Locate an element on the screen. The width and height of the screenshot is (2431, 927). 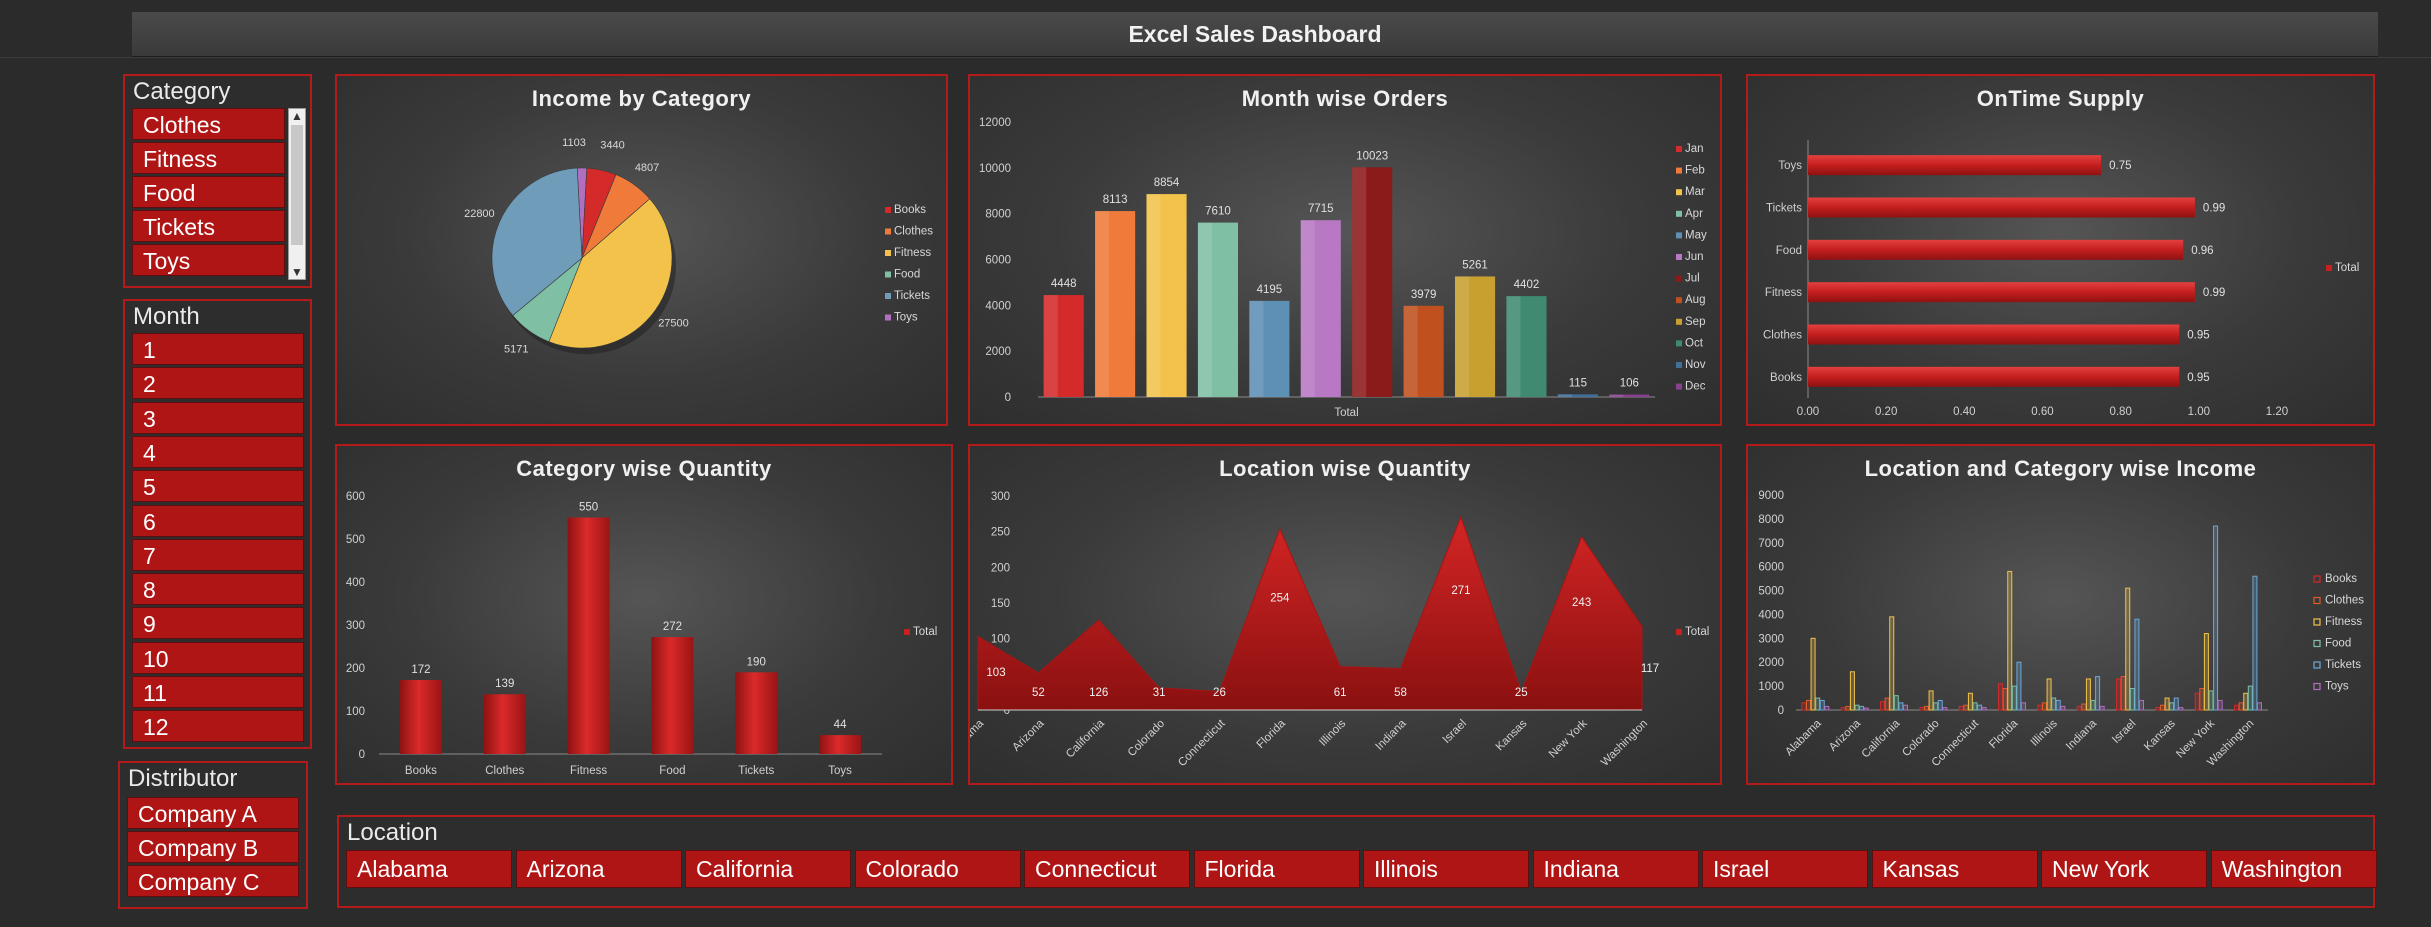
location-item-washington: Washington is located at coordinates (2293, 869).